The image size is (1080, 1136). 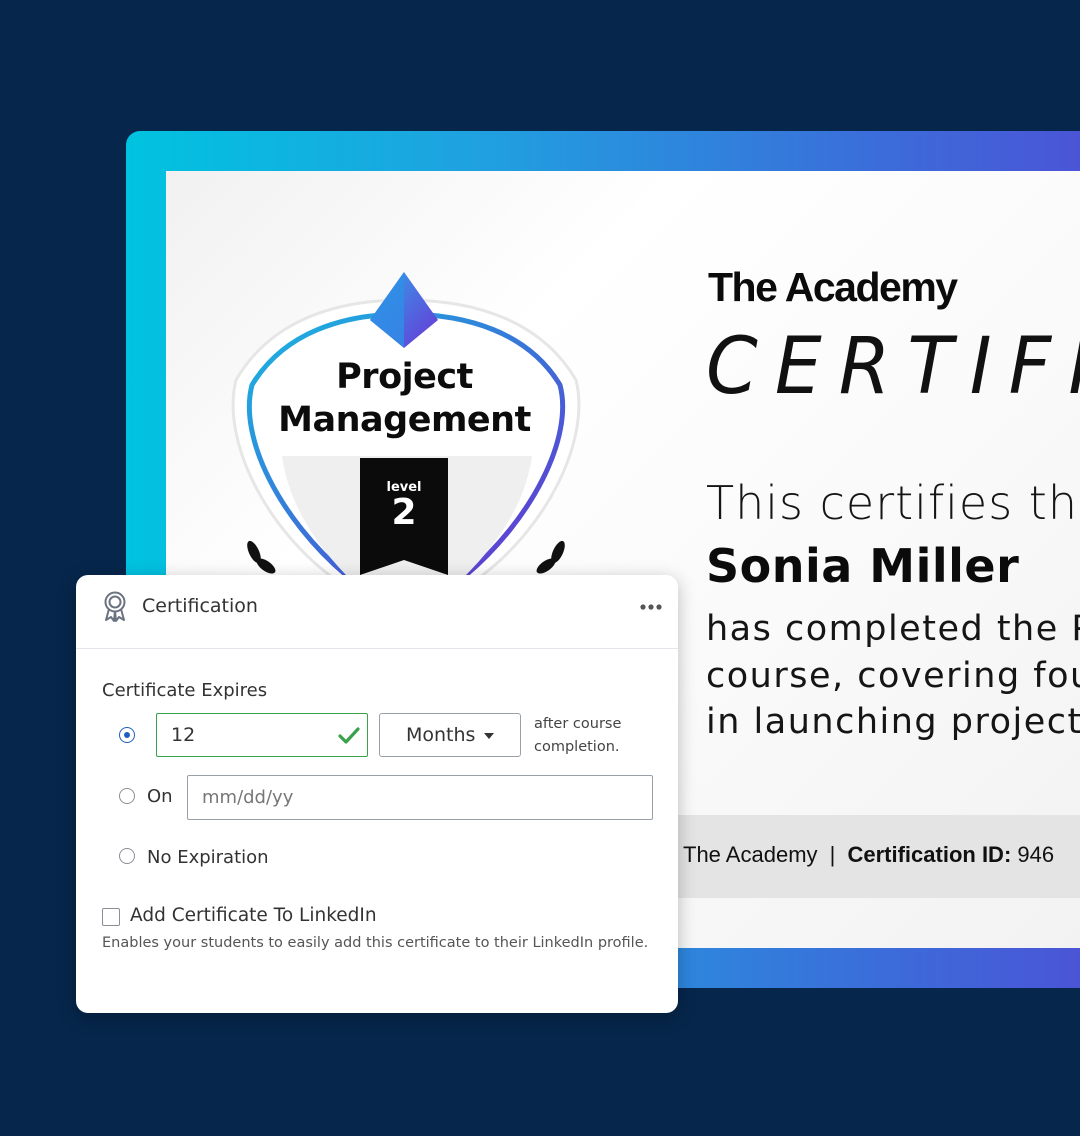 What do you see at coordinates (160, 796) in the screenshot?
I see `on-date-label: On` at bounding box center [160, 796].